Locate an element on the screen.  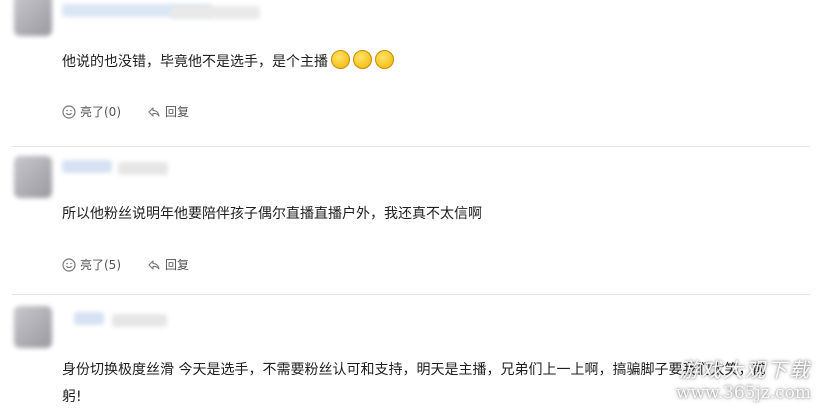
comment-text-line-2: 躬! is located at coordinates (72, 397).